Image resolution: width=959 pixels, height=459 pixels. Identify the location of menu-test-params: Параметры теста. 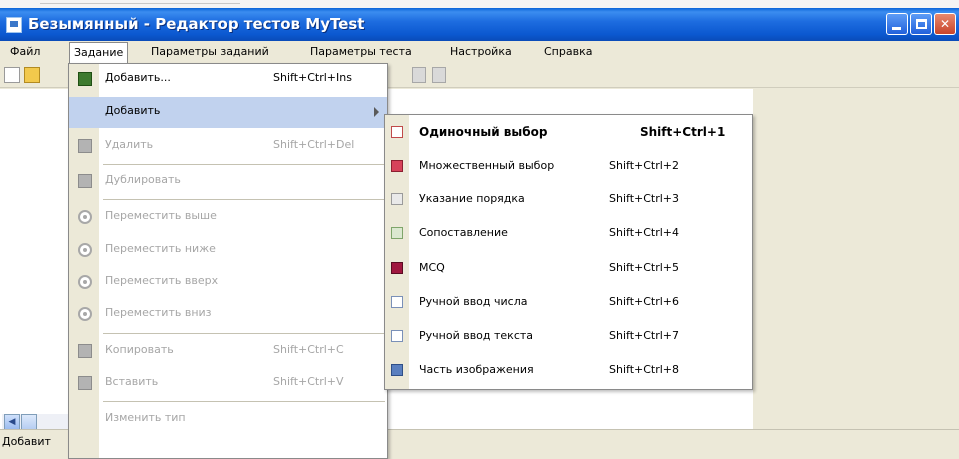
(361, 52).